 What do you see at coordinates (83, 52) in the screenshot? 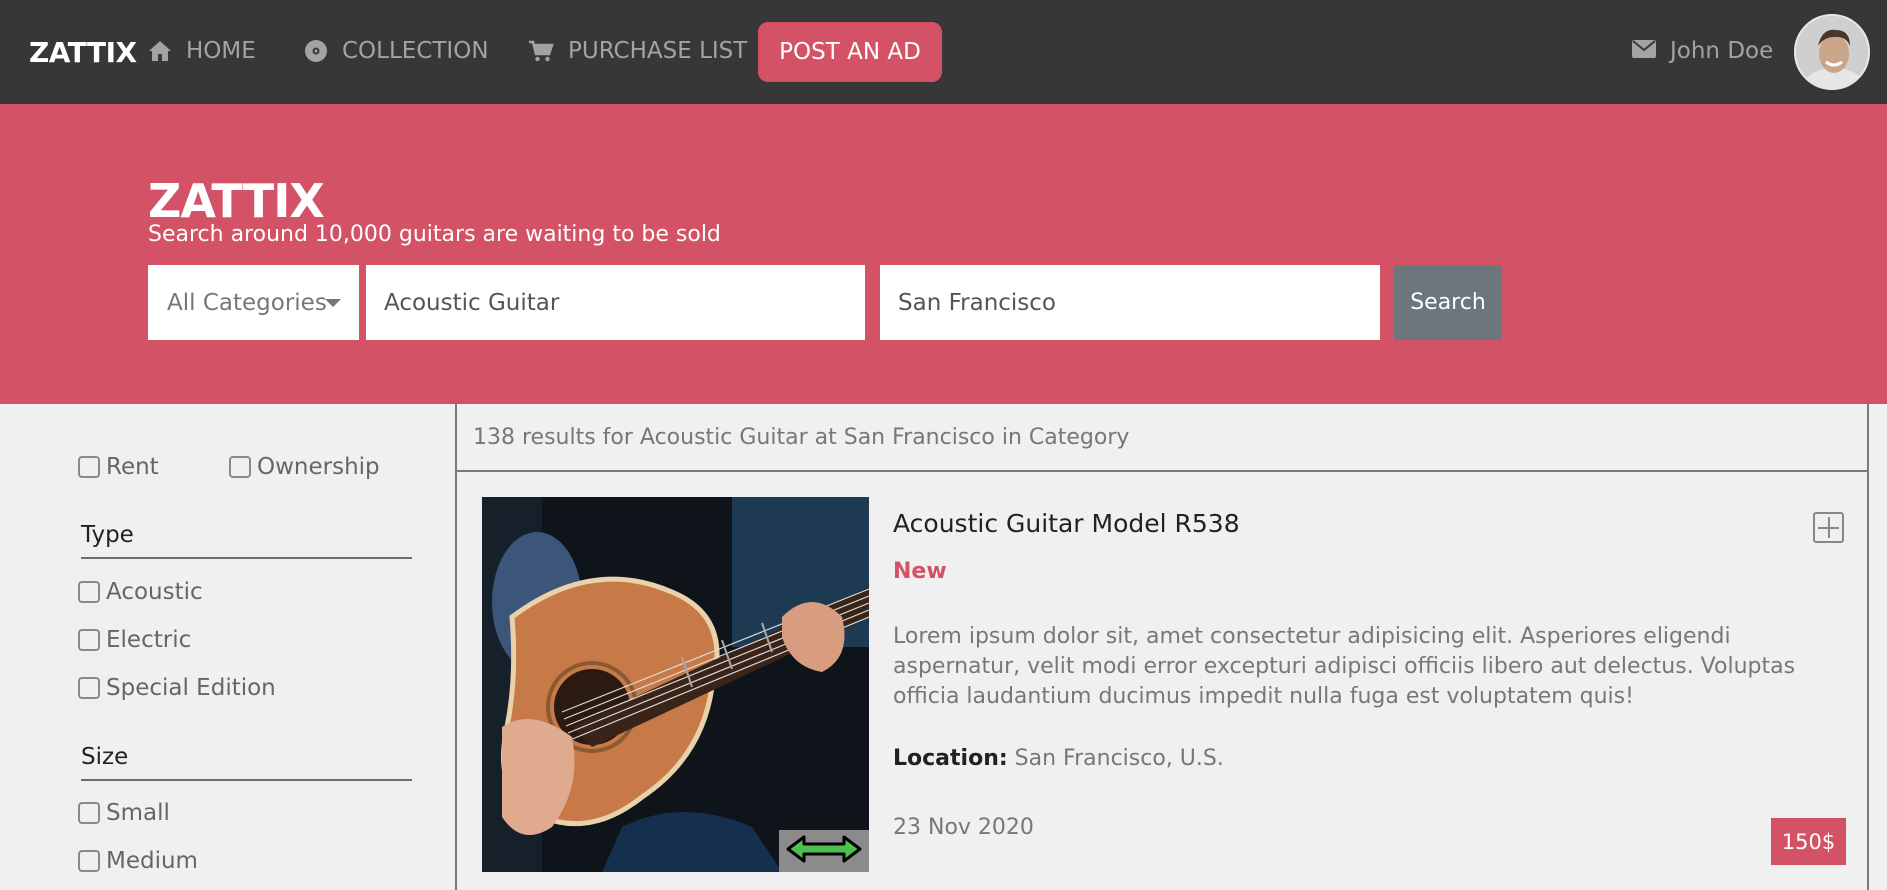
I see `brand-logo: ZATTIX` at bounding box center [83, 52].